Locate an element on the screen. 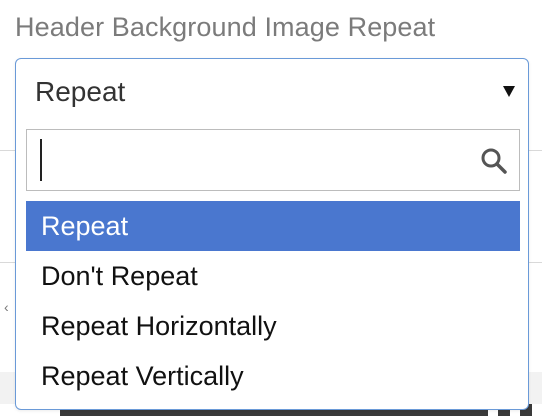 The width and height of the screenshot is (542, 416). option-repeat-horizontally: Repeat Horizontally is located at coordinates (273, 326).